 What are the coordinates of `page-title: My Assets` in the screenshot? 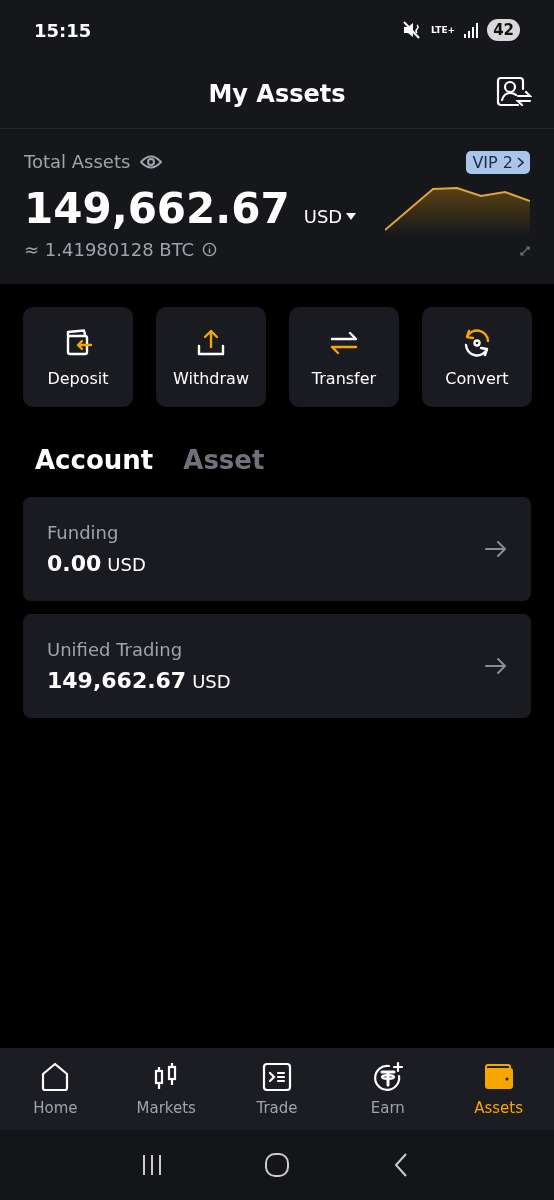 It's located at (277, 94).